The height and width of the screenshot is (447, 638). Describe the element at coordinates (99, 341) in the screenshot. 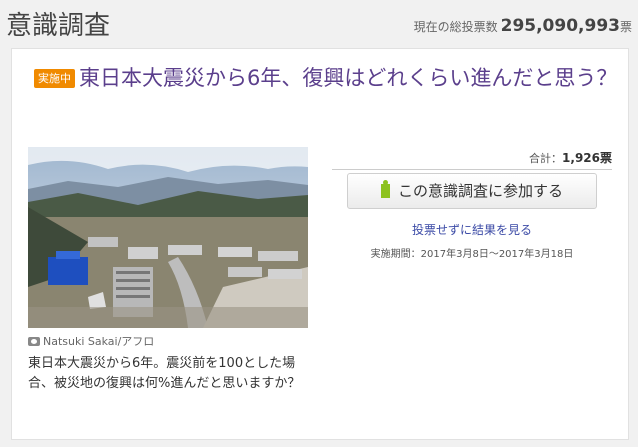

I see `photo-credit-text: Natsuki Sakai/アフロ` at that location.